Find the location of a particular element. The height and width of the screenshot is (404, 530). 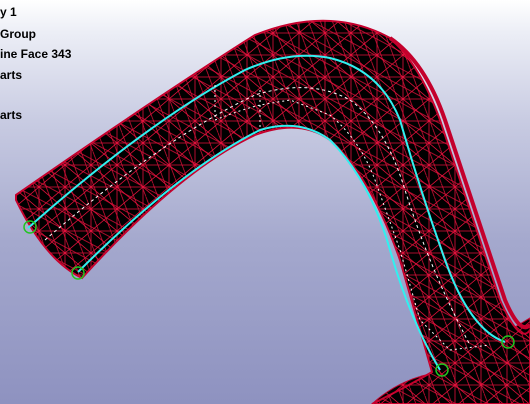

info-line-4: arts is located at coordinates (11, 75).